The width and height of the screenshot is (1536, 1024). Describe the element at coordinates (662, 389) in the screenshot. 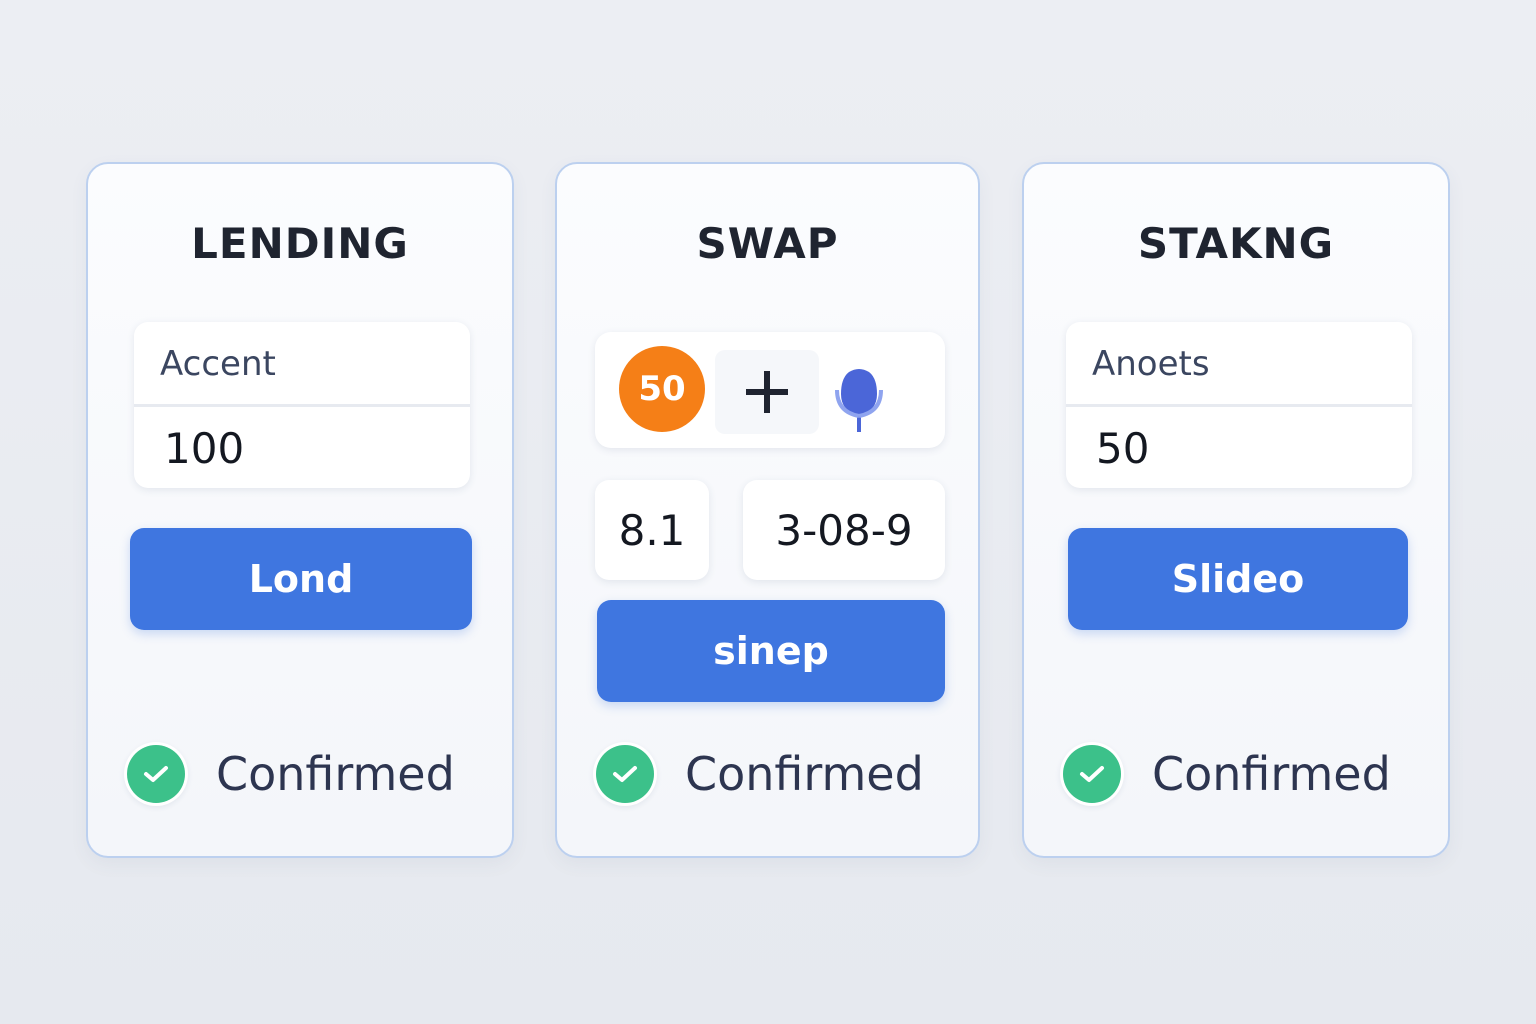

I see `token-badge: 50` at that location.